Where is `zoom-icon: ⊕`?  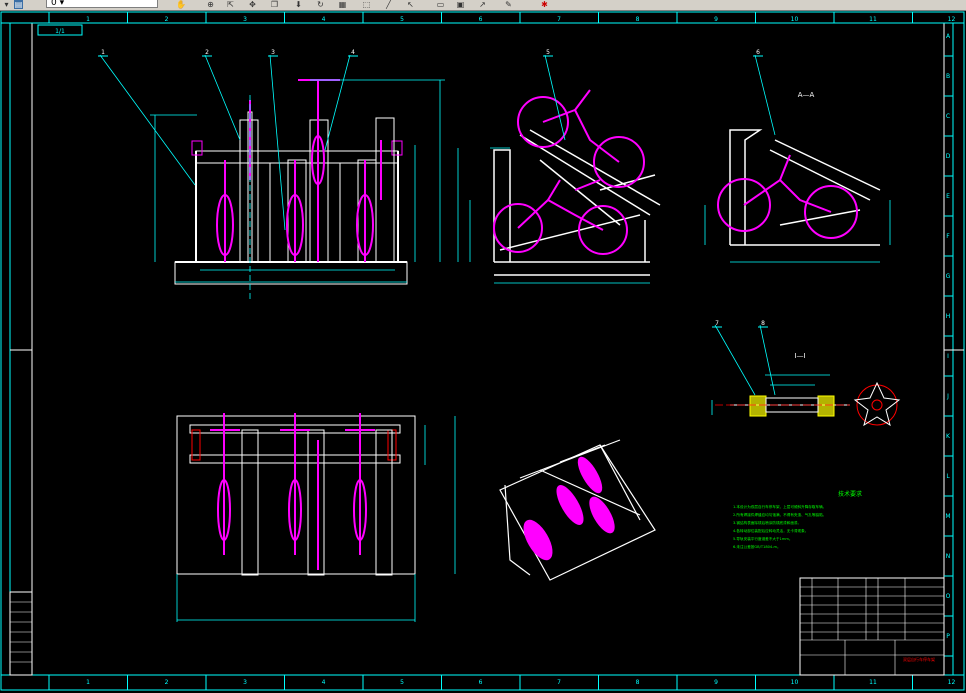
zoom-icon: ⊕ is located at coordinates (210, 4).